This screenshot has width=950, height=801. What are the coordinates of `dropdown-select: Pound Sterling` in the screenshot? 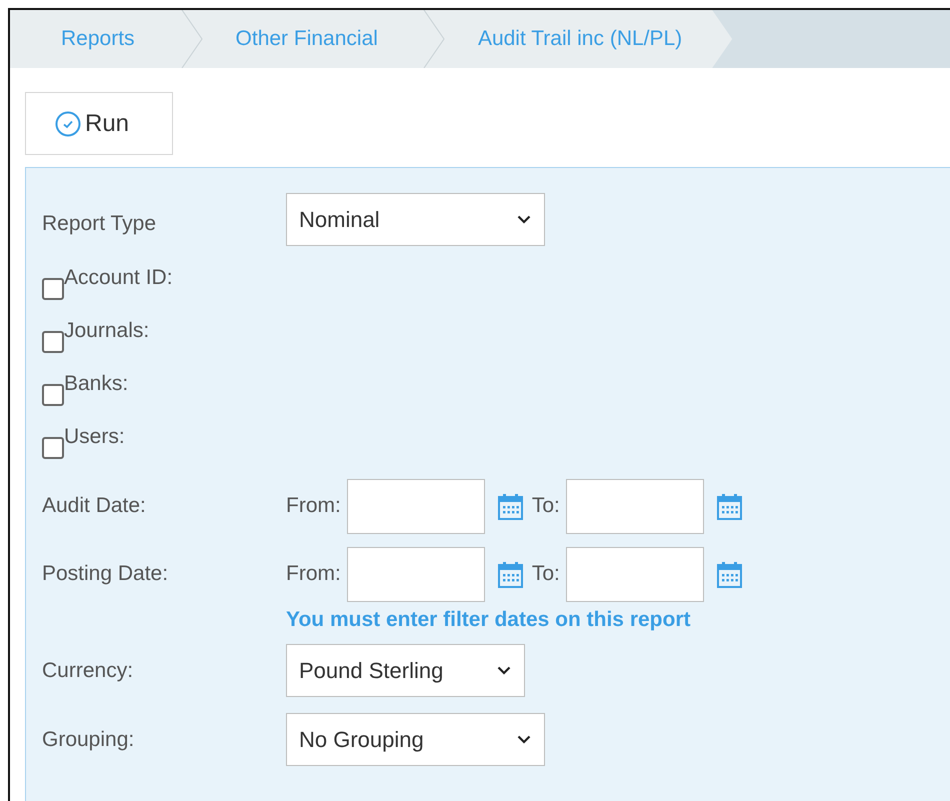 It's located at (405, 670).